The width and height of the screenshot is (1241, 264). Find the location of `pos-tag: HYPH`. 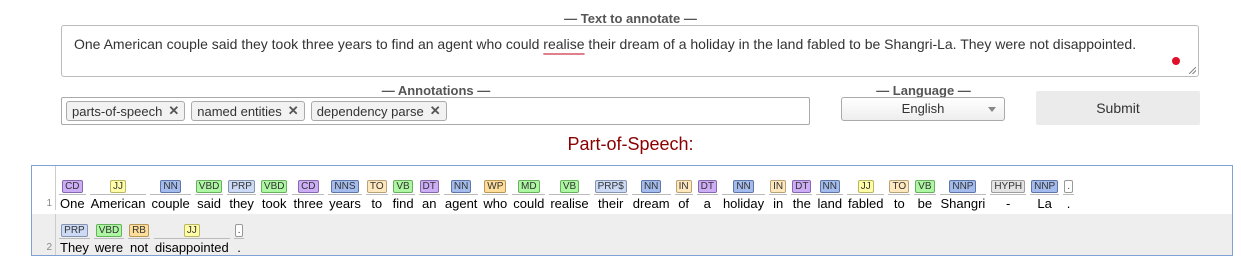

pos-tag: HYPH is located at coordinates (1008, 186).